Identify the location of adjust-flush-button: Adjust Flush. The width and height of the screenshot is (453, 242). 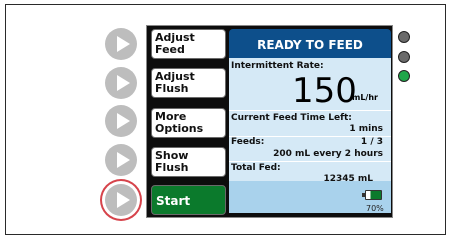
(188, 83).